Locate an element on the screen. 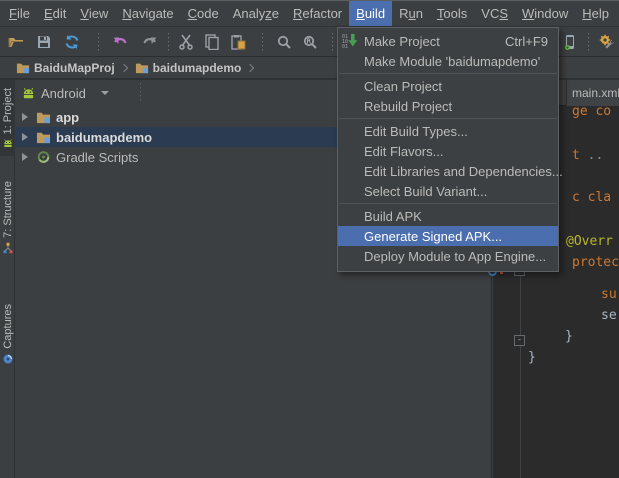 The width and height of the screenshot is (619, 478). tool-tab-structure: 7: Structure is located at coordinates (7, 217).